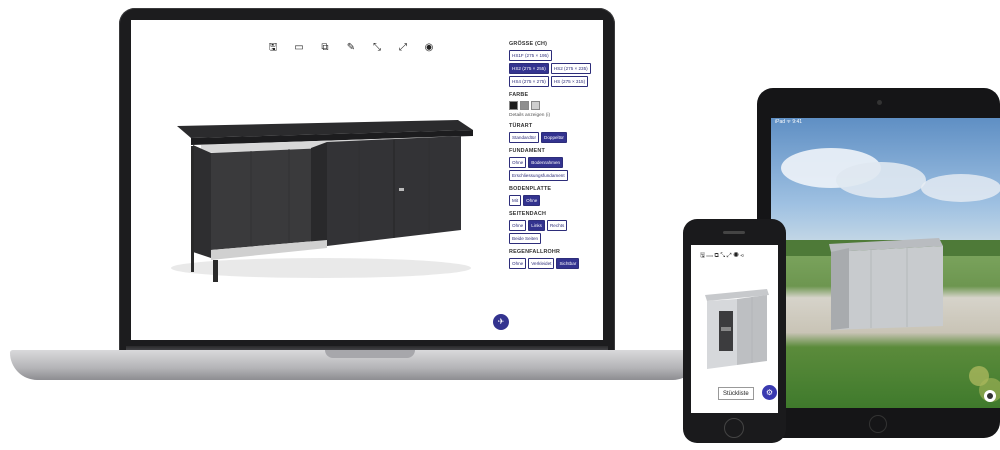 This screenshot has width=1000, height=450. What do you see at coordinates (569, 81) in the screenshot?
I see `option-size-5: HS (275 × 315)` at bounding box center [569, 81].